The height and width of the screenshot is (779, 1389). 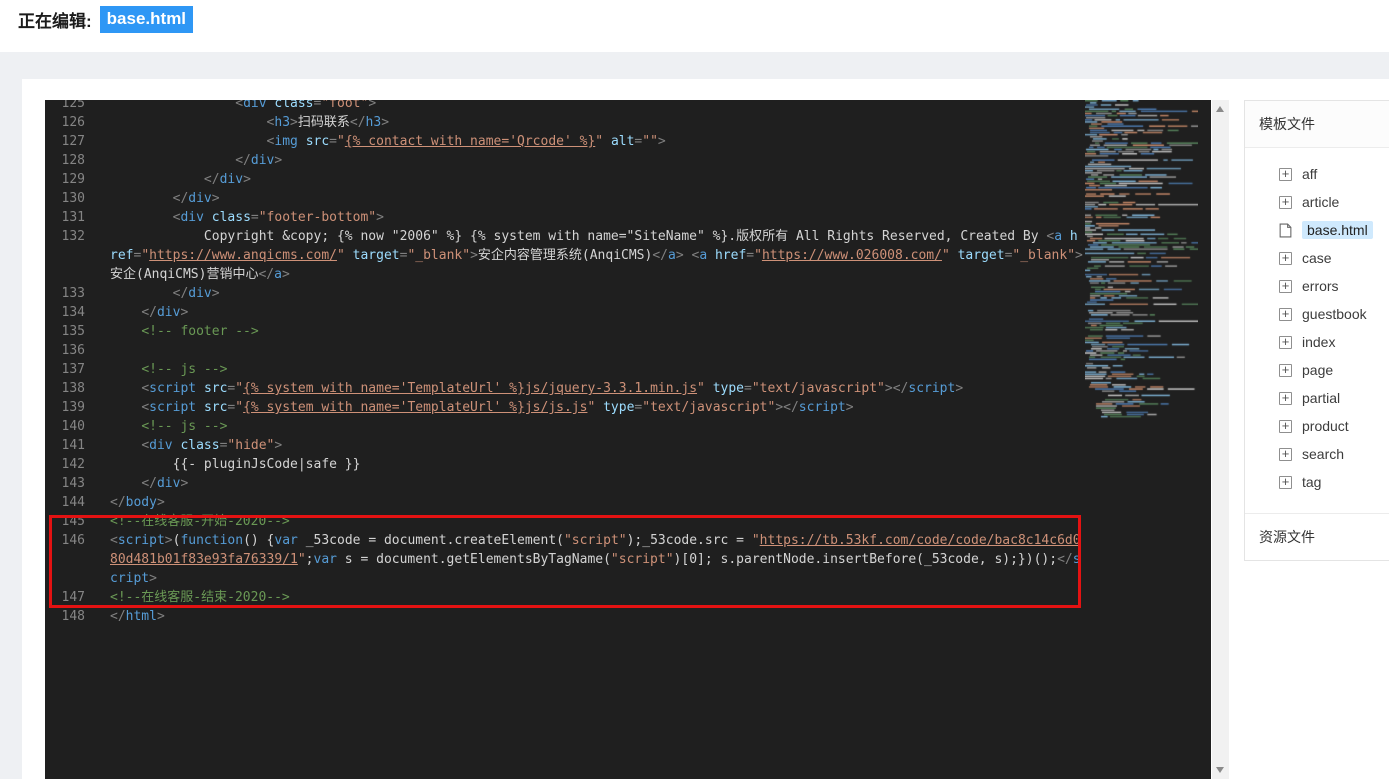 I want to click on code-text: <div class="footer-bottom">, so click(x=278, y=217).